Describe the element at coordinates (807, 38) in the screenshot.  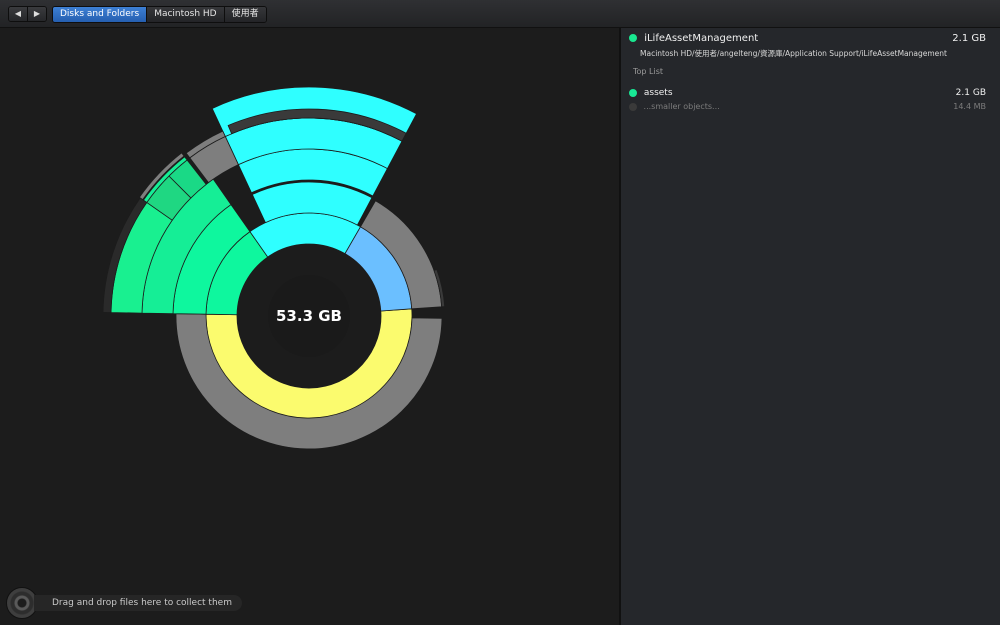
I see `selected-item-row: iLifeAssetManagement 2.1 GB` at that location.